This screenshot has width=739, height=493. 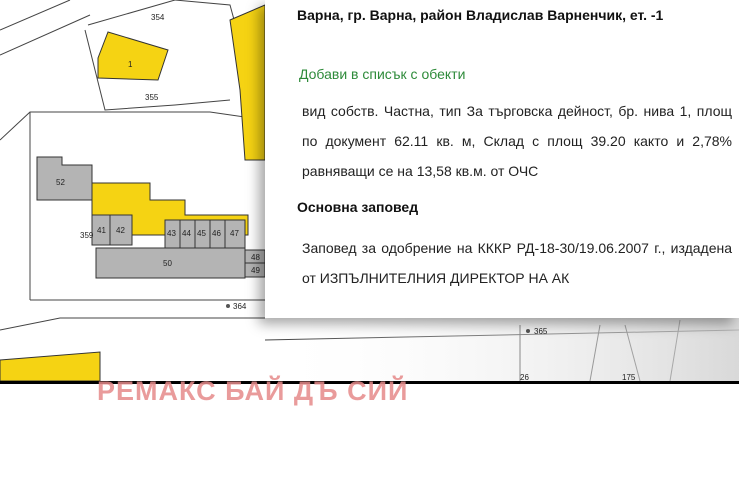 What do you see at coordinates (255, 270) in the screenshot?
I see `parcel-49: 49` at bounding box center [255, 270].